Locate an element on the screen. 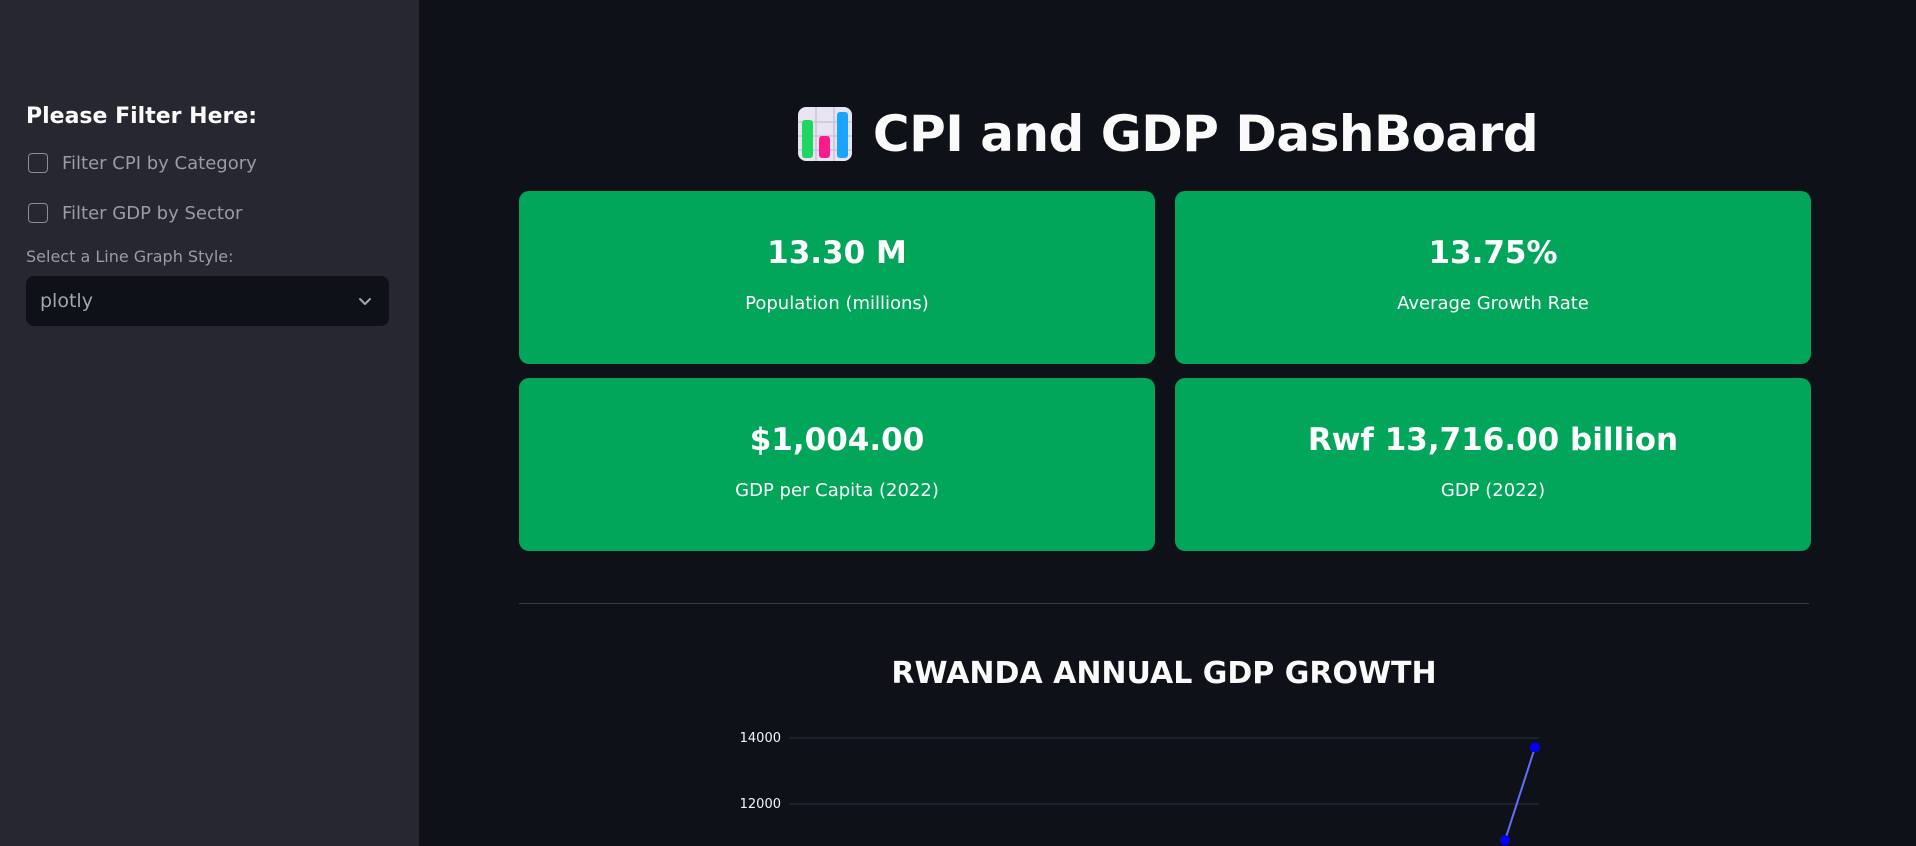  line-style-select: plotly is located at coordinates (207, 301).